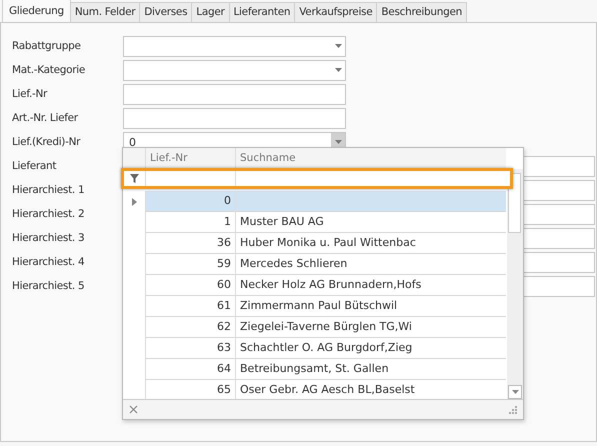  Describe the element at coordinates (224, 242) in the screenshot. I see `table-cell: 36` at that location.